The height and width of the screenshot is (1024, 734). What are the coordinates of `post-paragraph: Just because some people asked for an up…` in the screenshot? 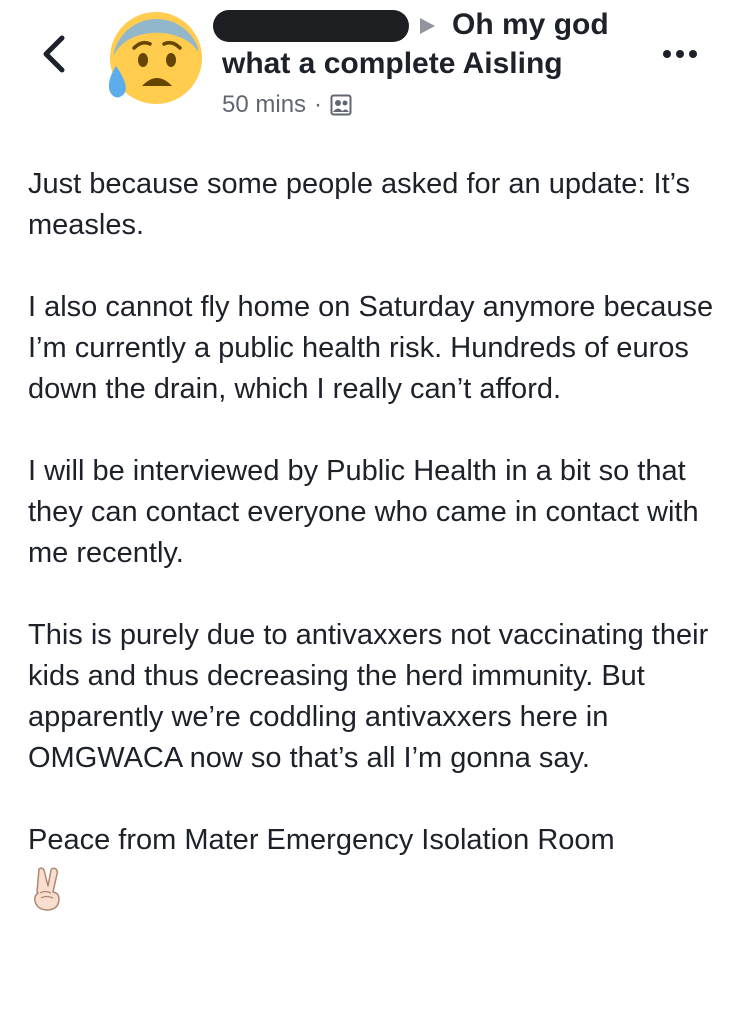 It's located at (359, 204).